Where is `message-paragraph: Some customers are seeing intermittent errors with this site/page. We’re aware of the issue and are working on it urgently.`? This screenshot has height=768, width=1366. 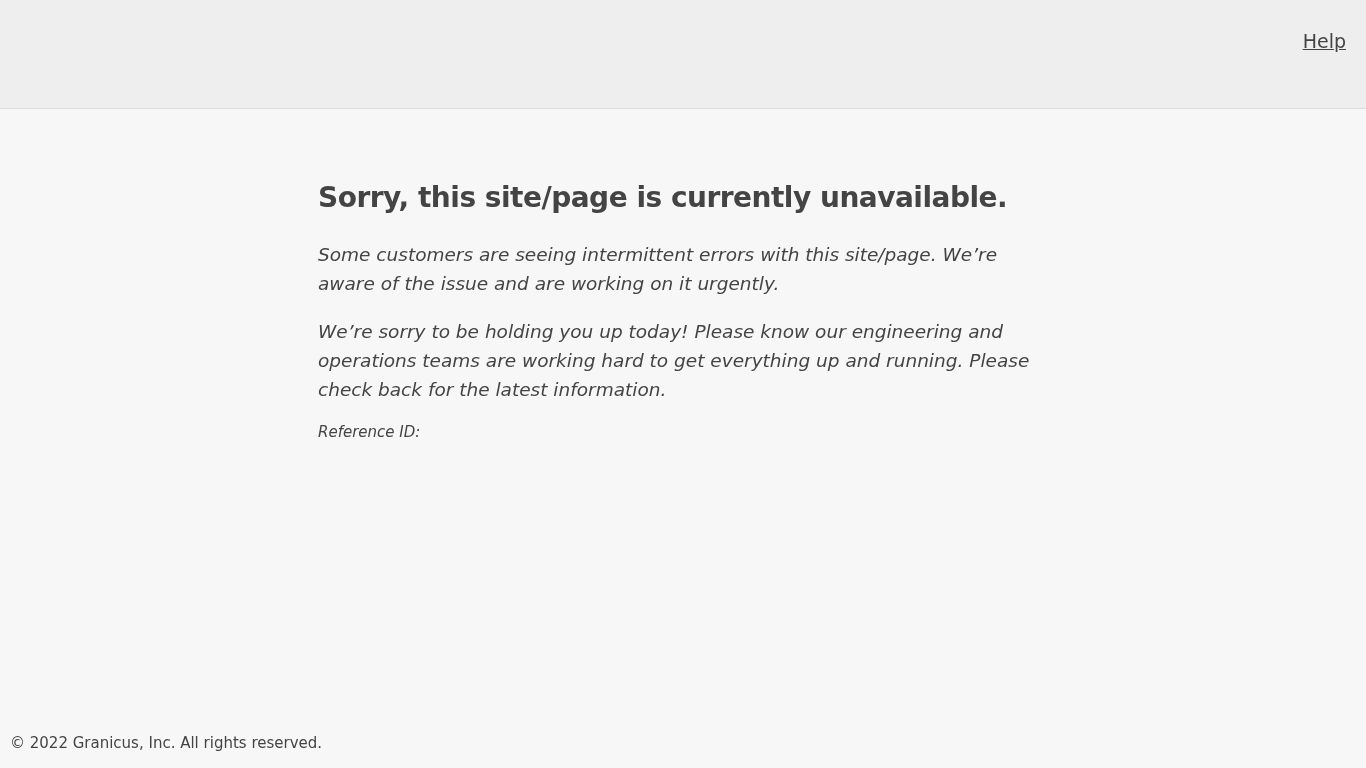 message-paragraph: Some customers are seeing intermittent errors with this site/page. We’re aware of the issue and are working on it urgently. is located at coordinates (658, 269).